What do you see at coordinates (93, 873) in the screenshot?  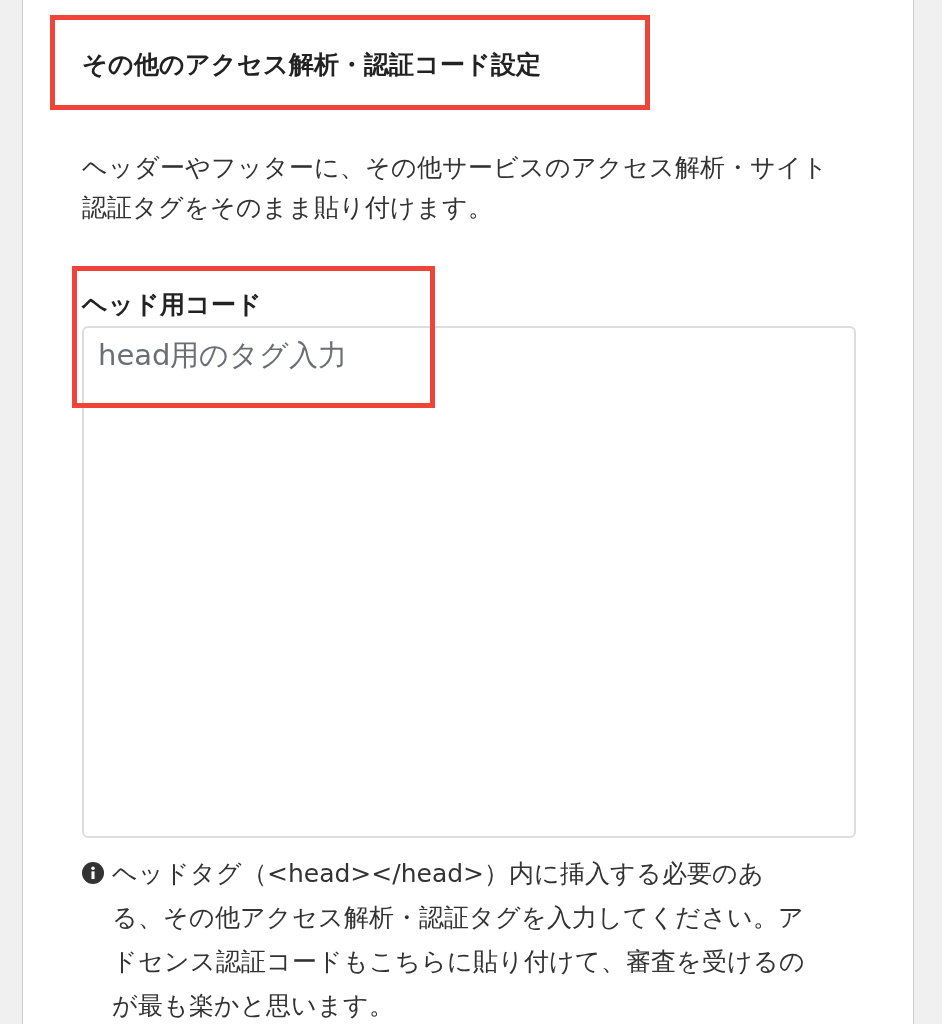 I see `info-icon` at bounding box center [93, 873].